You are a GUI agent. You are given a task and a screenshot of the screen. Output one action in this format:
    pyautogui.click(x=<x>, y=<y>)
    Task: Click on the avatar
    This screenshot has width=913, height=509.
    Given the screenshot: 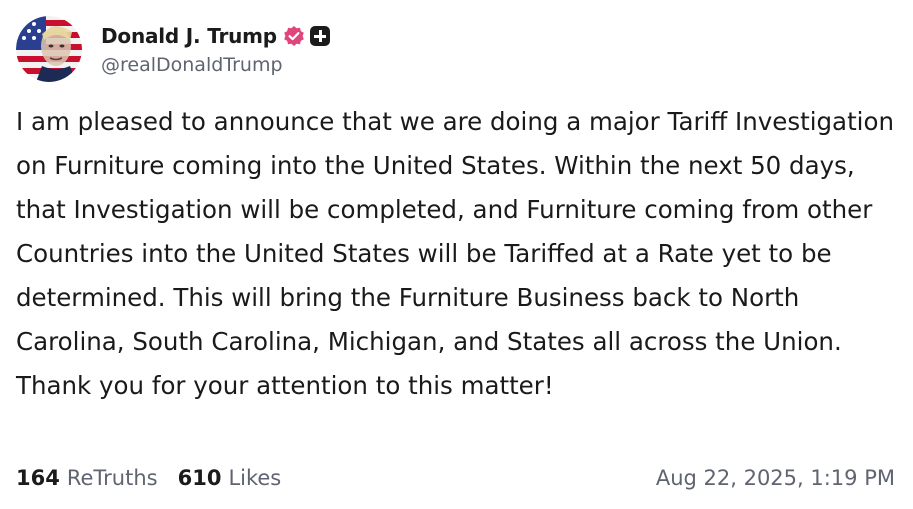 What is the action you would take?
    pyautogui.click(x=49, y=49)
    